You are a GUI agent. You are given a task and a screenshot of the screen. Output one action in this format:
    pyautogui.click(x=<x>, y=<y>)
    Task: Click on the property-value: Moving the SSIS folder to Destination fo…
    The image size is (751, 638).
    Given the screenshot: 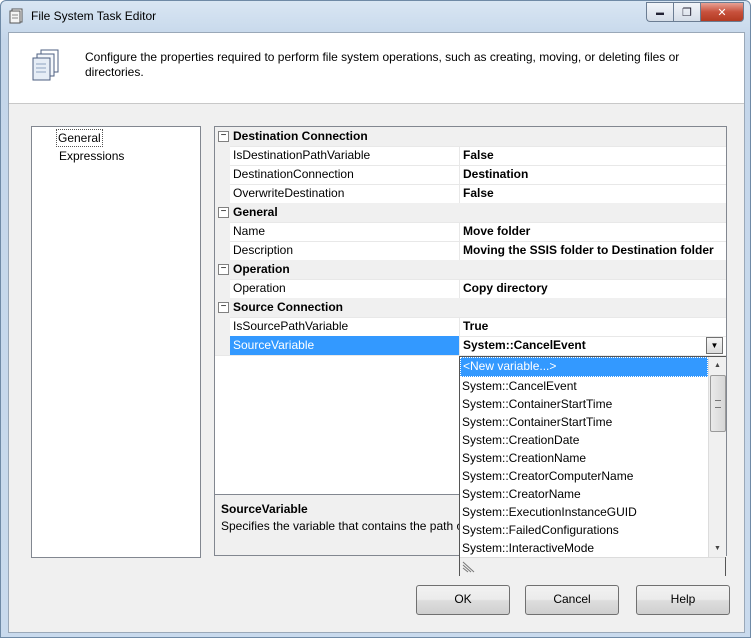 What is the action you would take?
    pyautogui.click(x=592, y=250)
    